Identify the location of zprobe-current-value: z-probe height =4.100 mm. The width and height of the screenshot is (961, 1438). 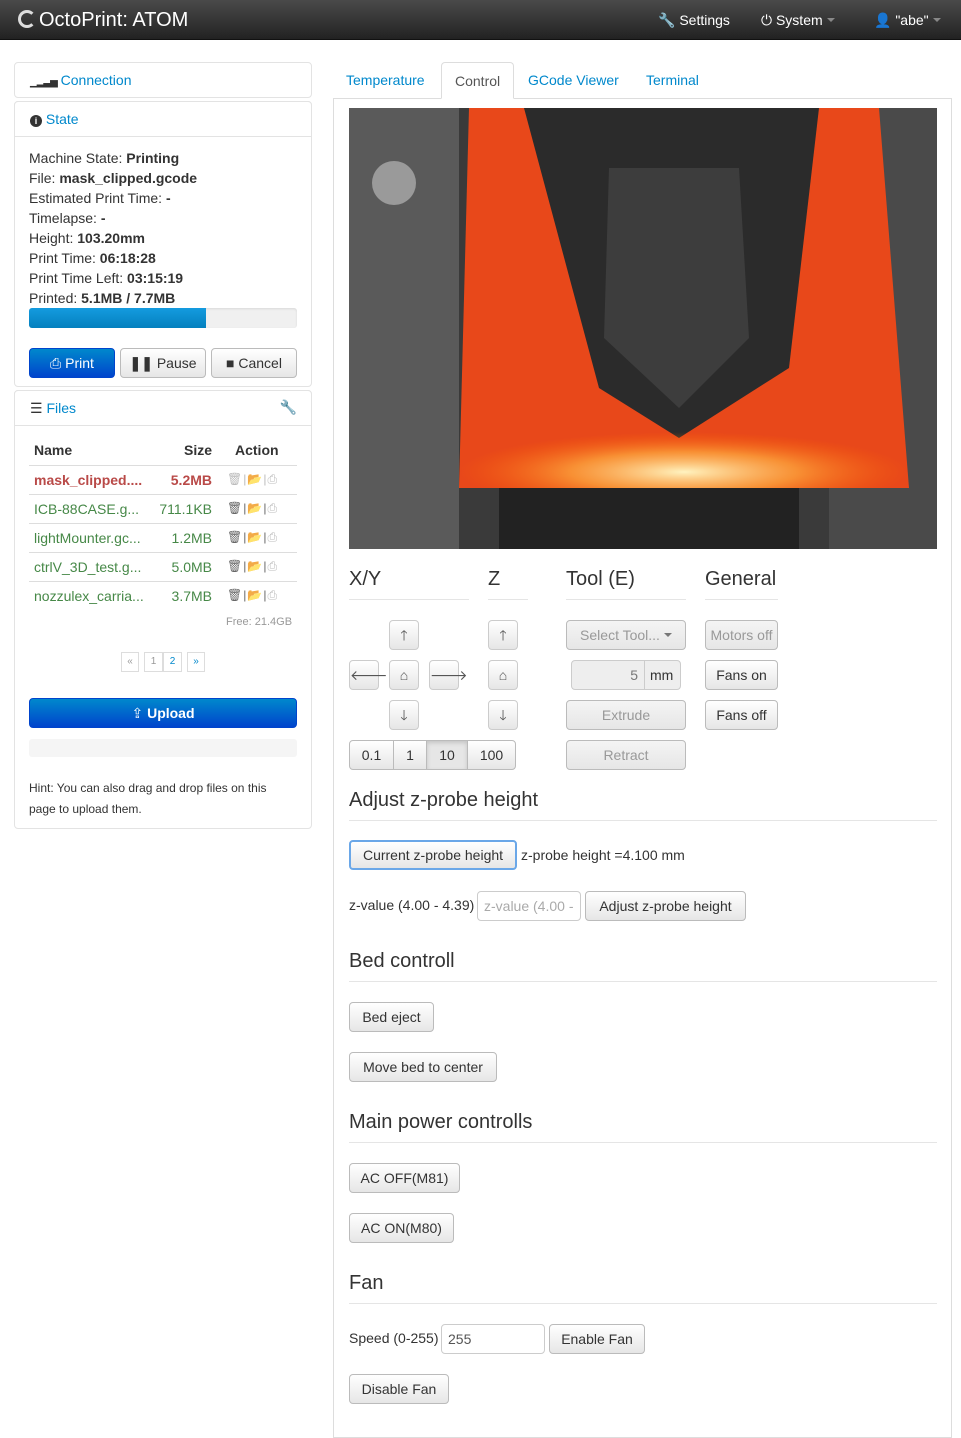
(603, 855).